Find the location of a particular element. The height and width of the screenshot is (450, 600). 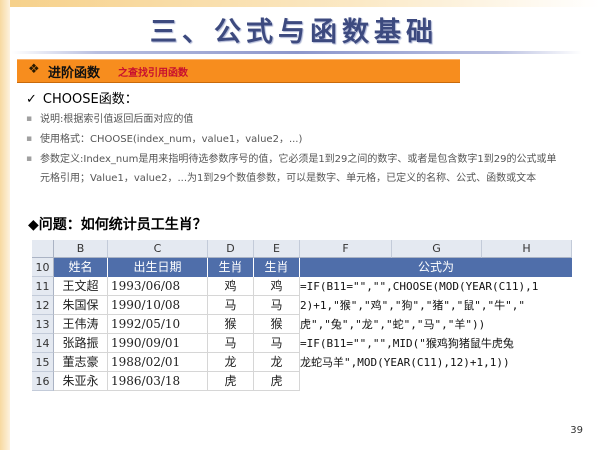

row-header: 10 is located at coordinates (43, 267).